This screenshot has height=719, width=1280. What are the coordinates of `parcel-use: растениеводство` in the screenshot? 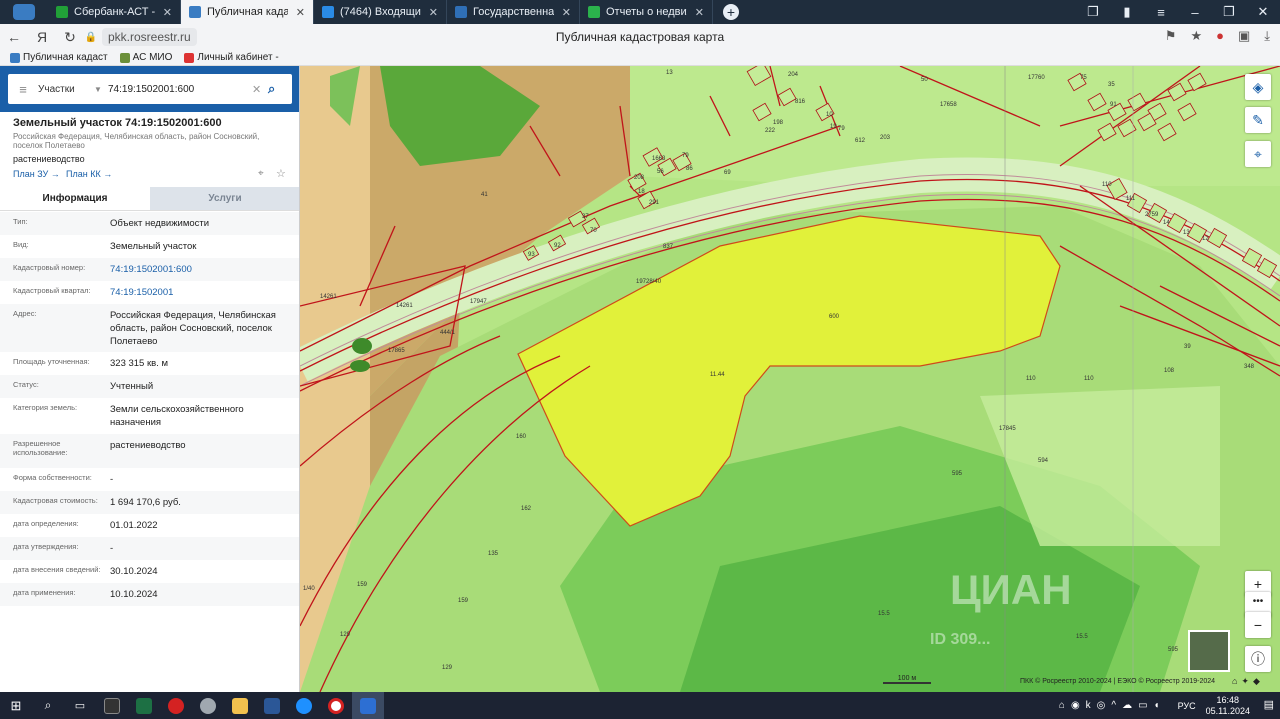 It's located at (49, 159).